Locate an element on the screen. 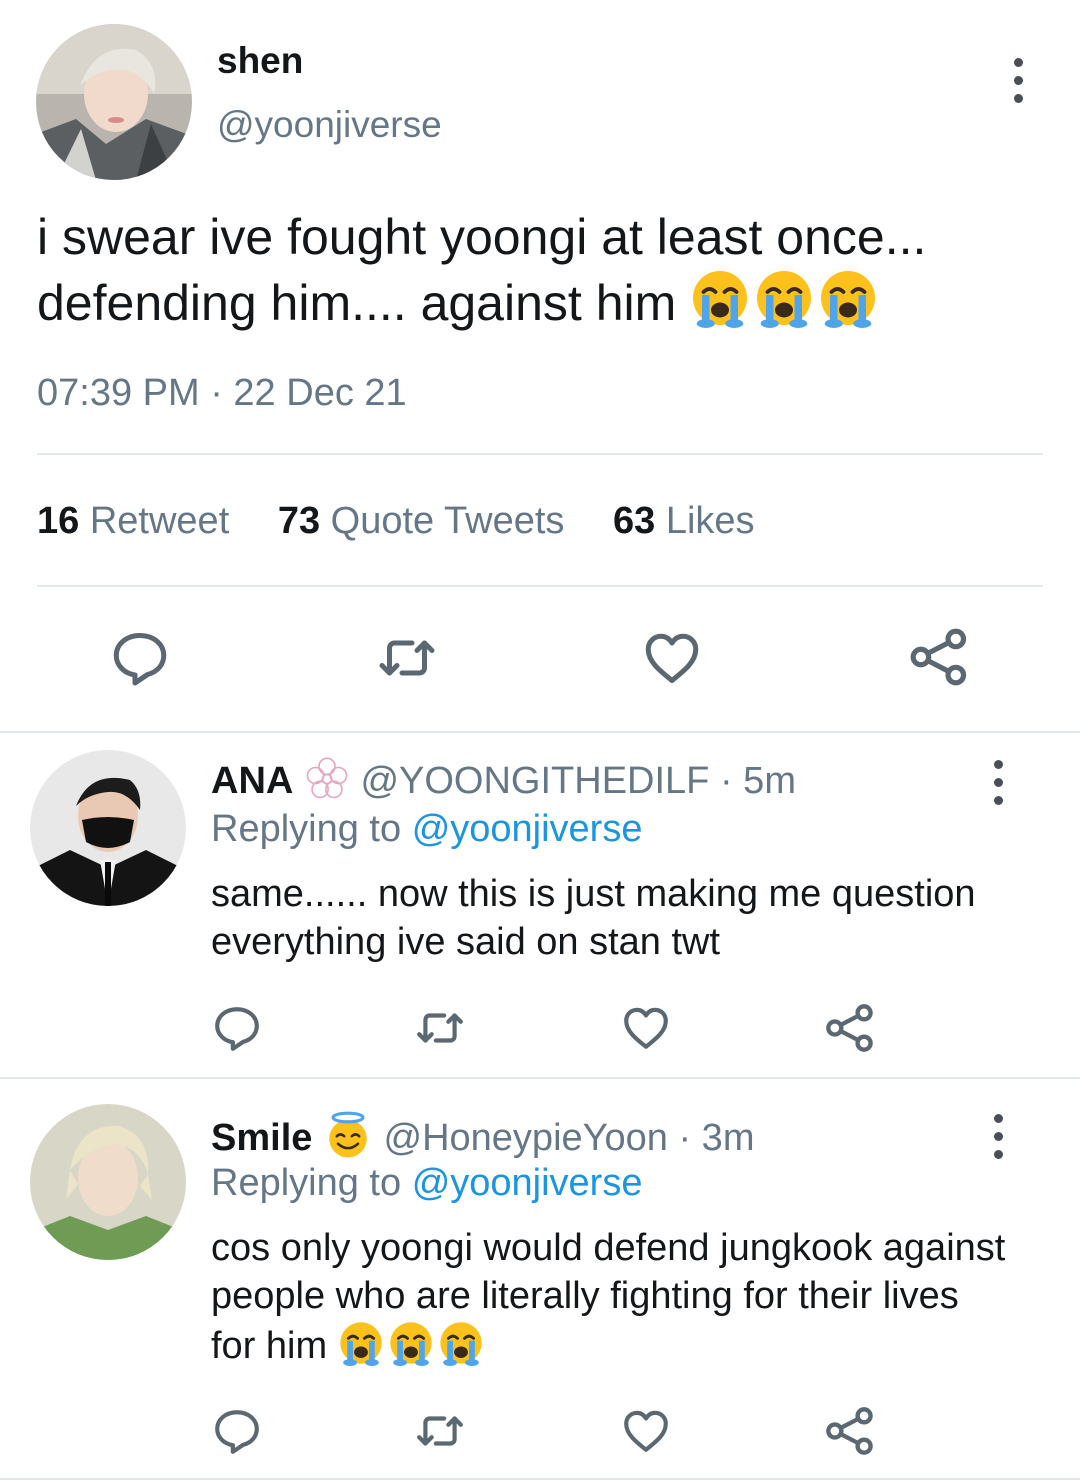 The image size is (1080, 1482). reply-author-handle: @HoneypieYoon is located at coordinates (526, 1138).